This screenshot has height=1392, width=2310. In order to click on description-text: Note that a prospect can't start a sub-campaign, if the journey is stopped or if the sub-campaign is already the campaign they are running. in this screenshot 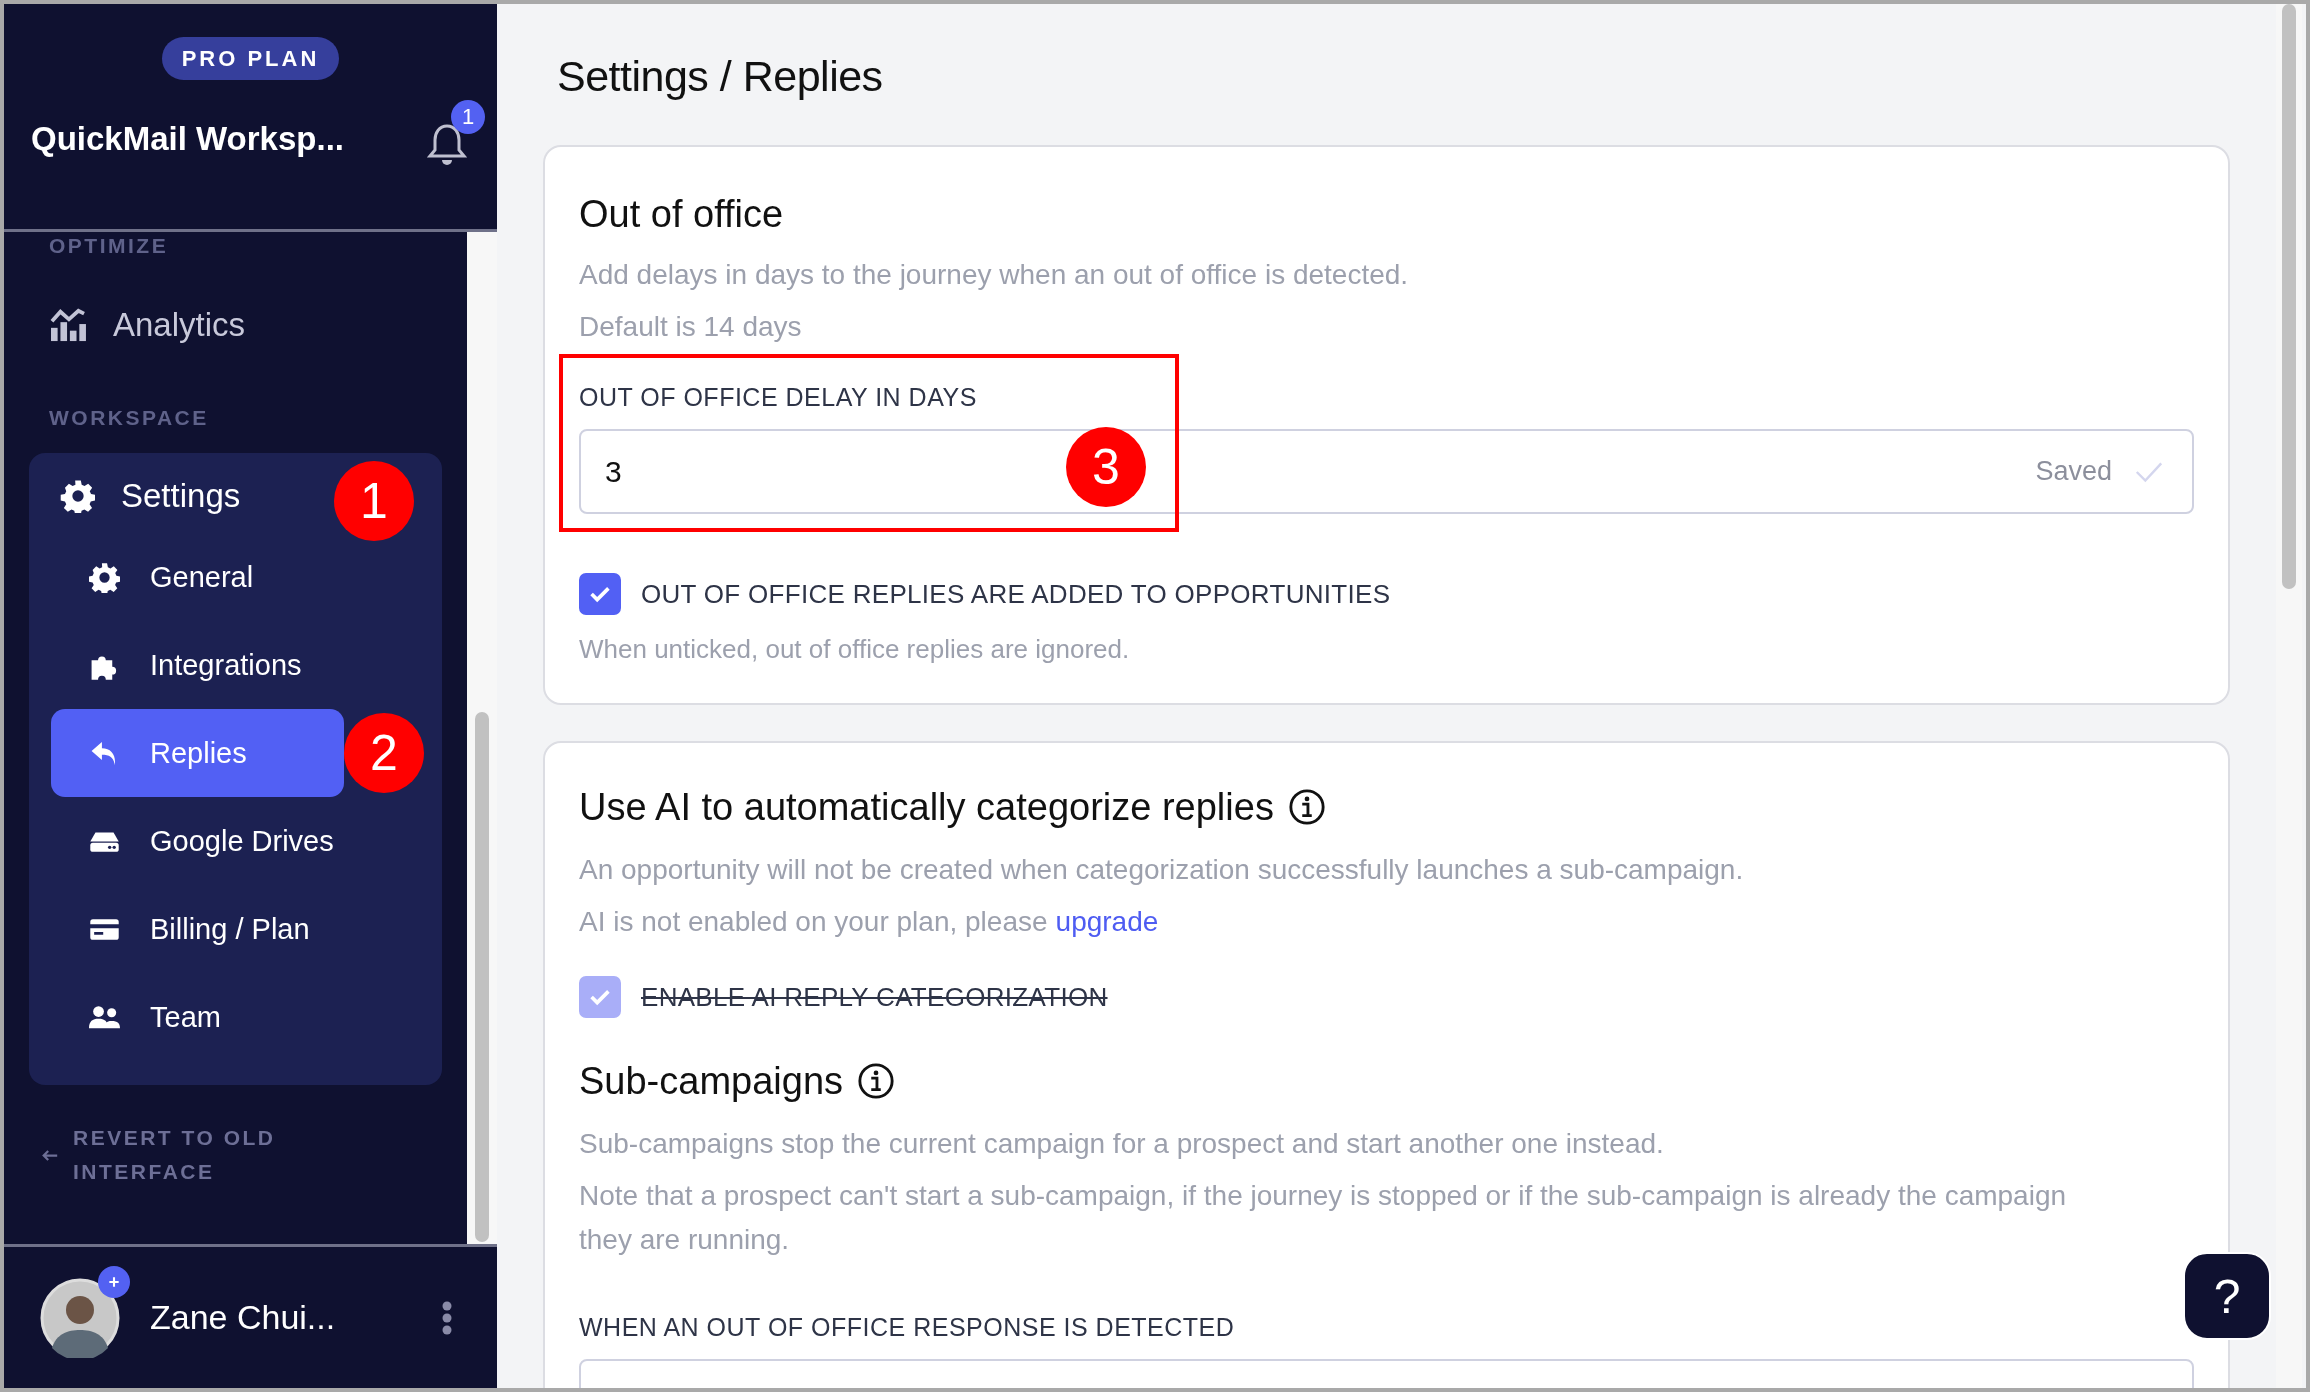, I will do `click(1323, 1218)`.